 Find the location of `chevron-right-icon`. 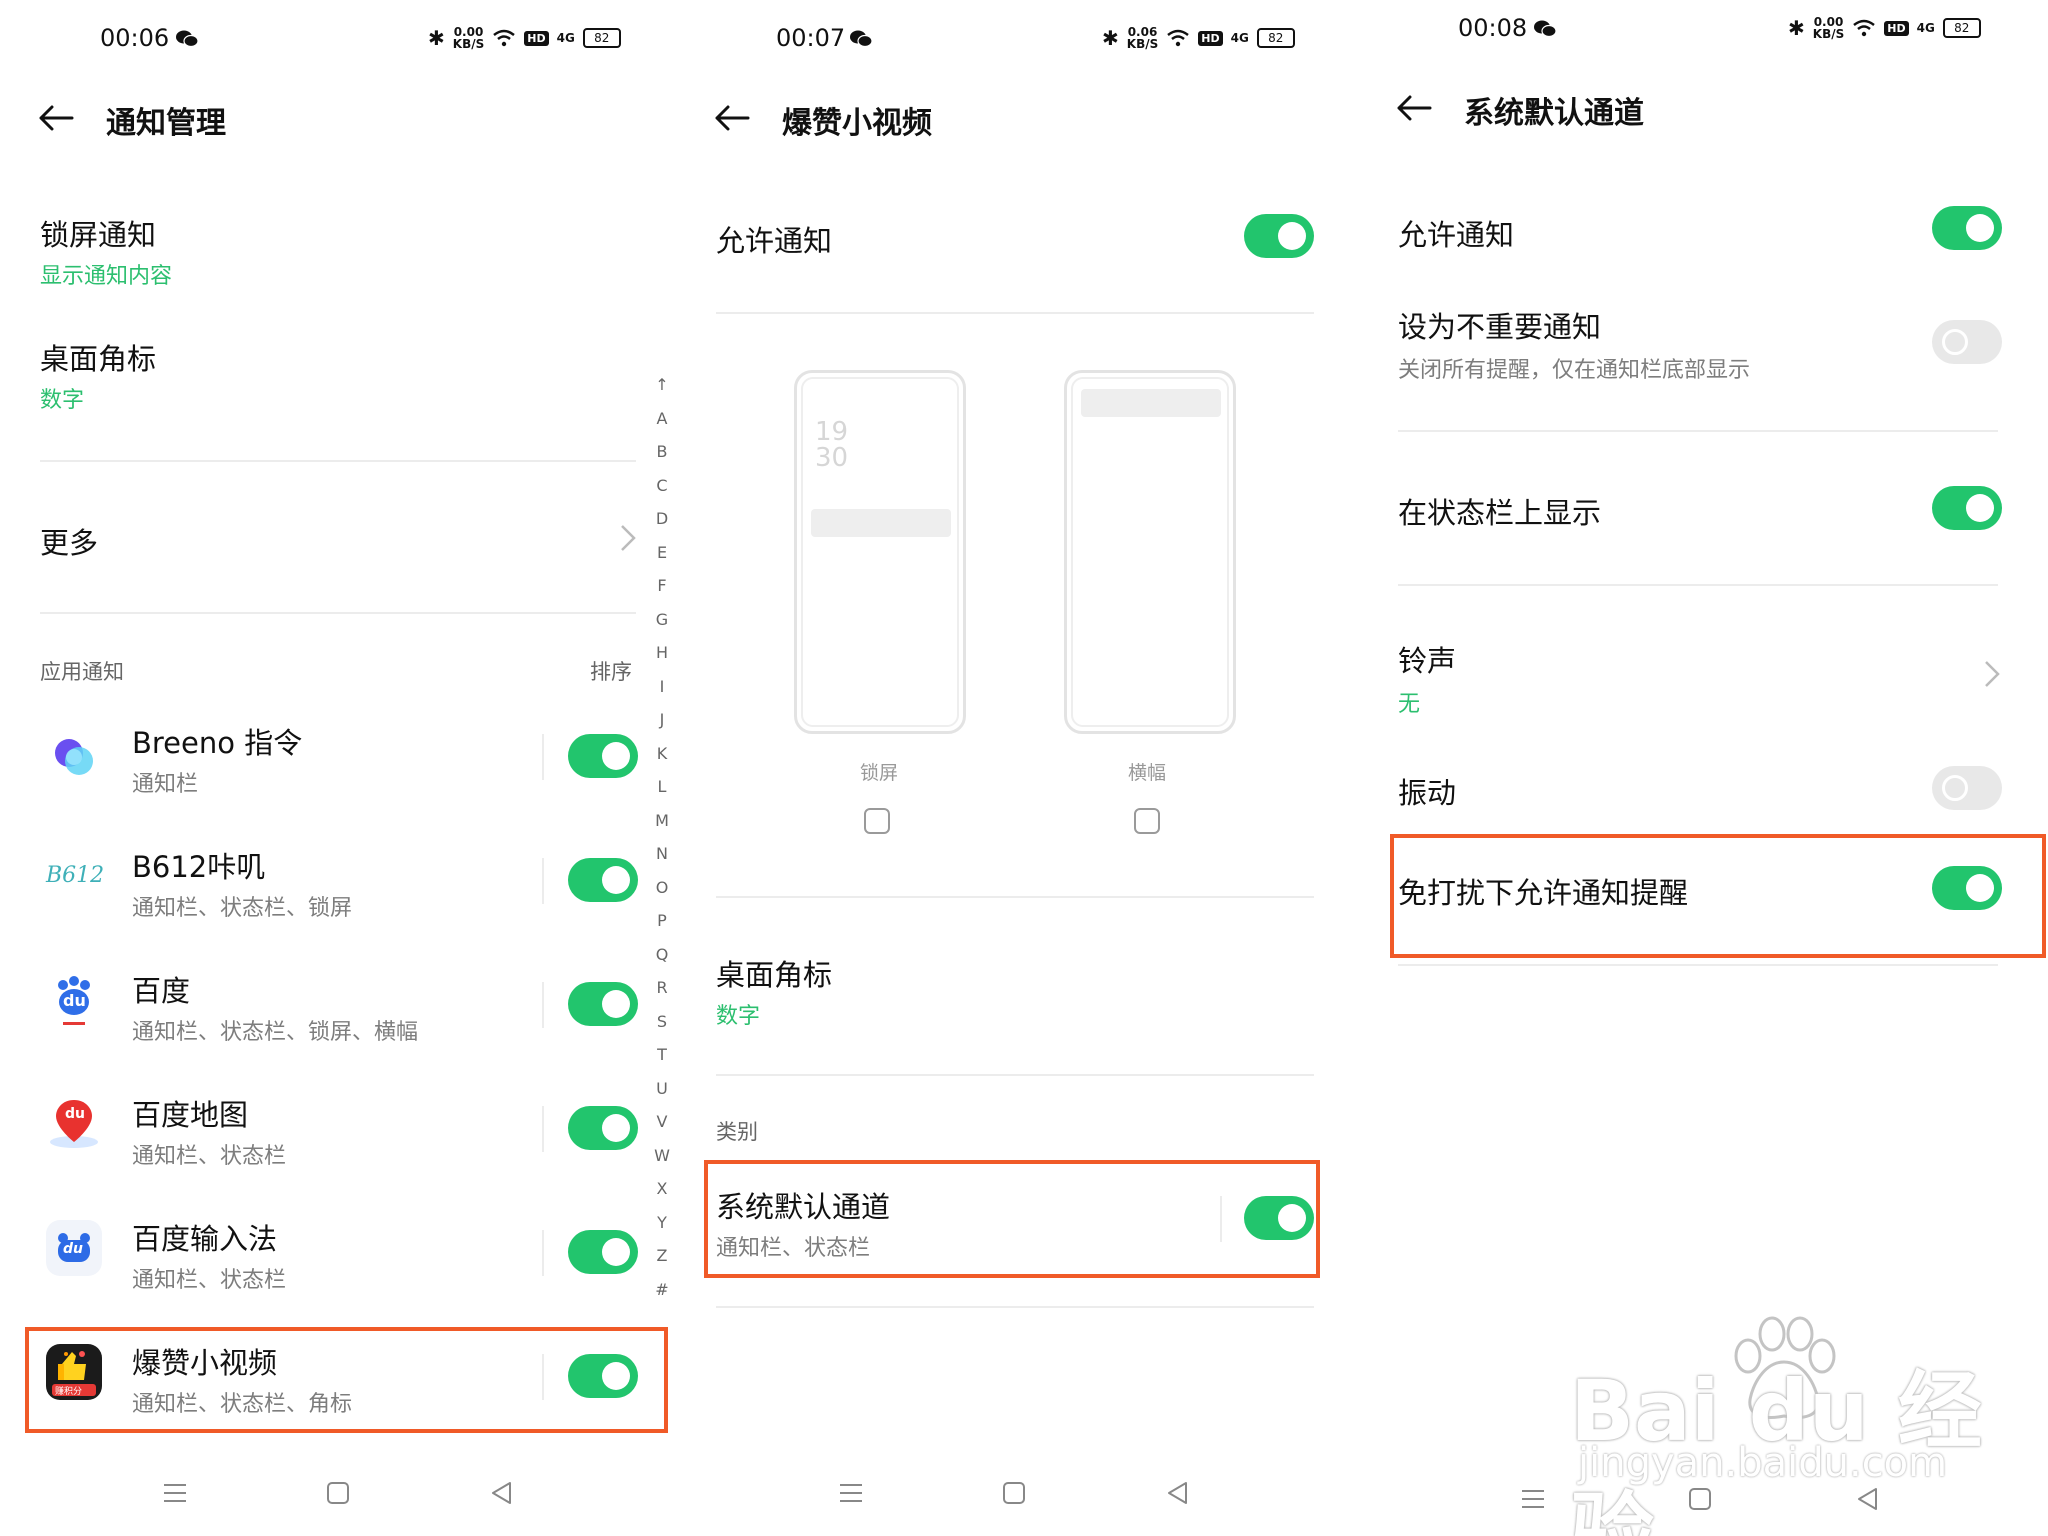

chevron-right-icon is located at coordinates (628, 538).